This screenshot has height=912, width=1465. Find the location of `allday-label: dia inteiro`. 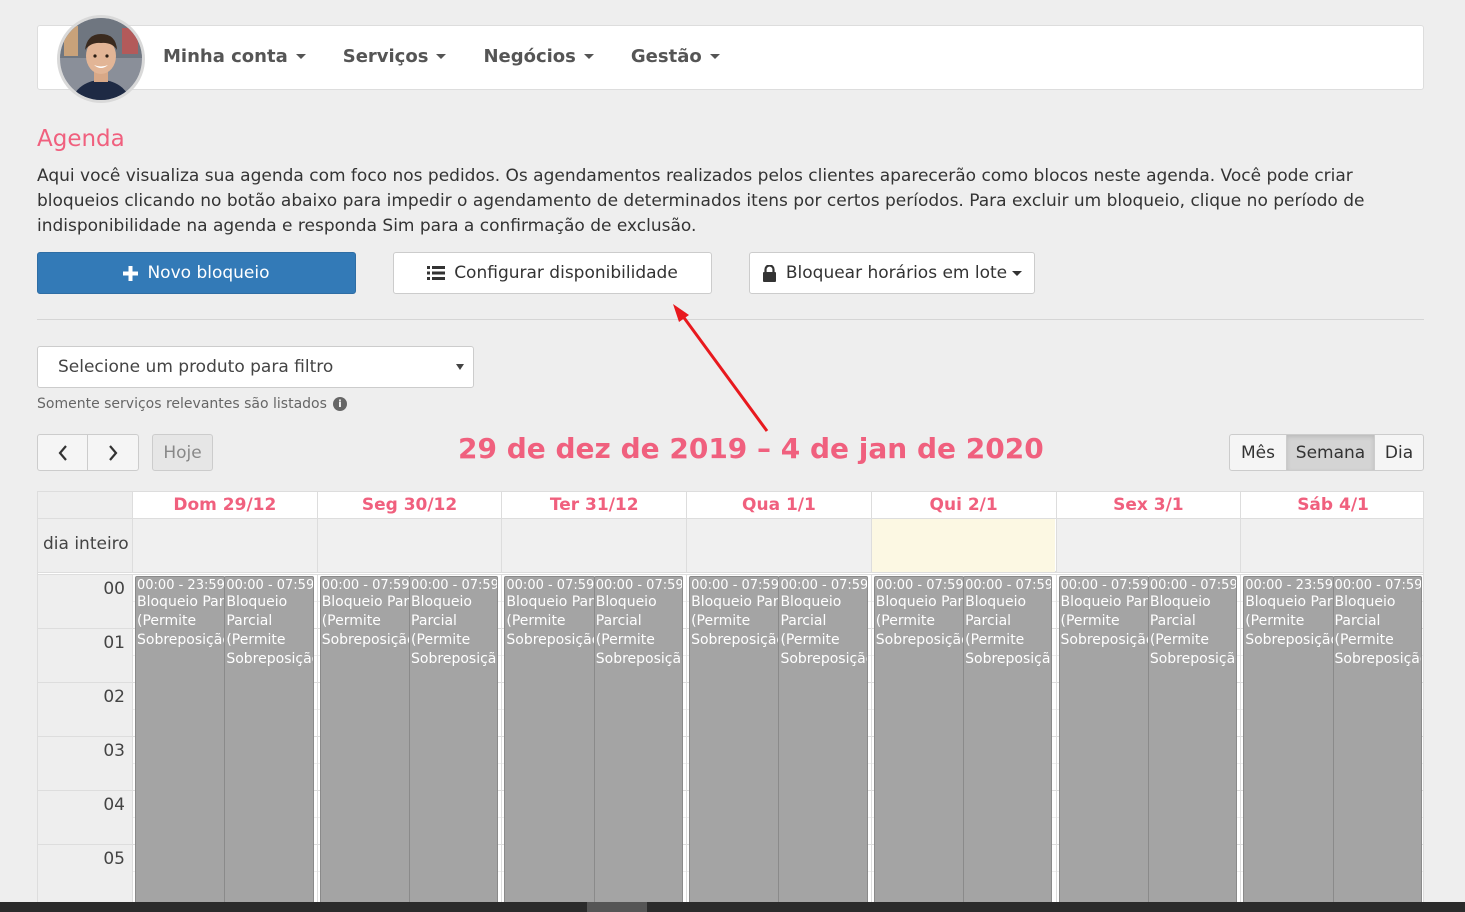

allday-label: dia inteiro is located at coordinates (86, 544).